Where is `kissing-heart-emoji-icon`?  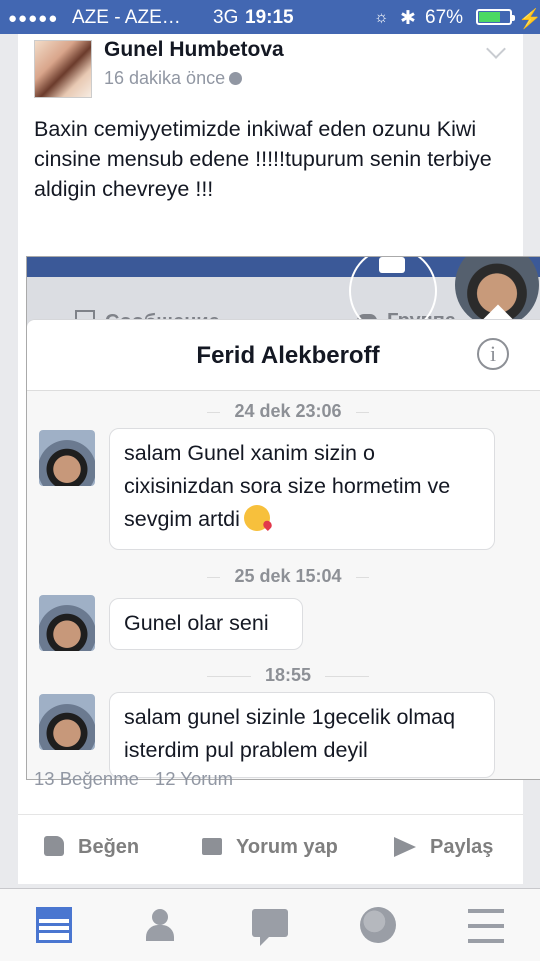
kissing-heart-emoji-icon is located at coordinates (256, 518).